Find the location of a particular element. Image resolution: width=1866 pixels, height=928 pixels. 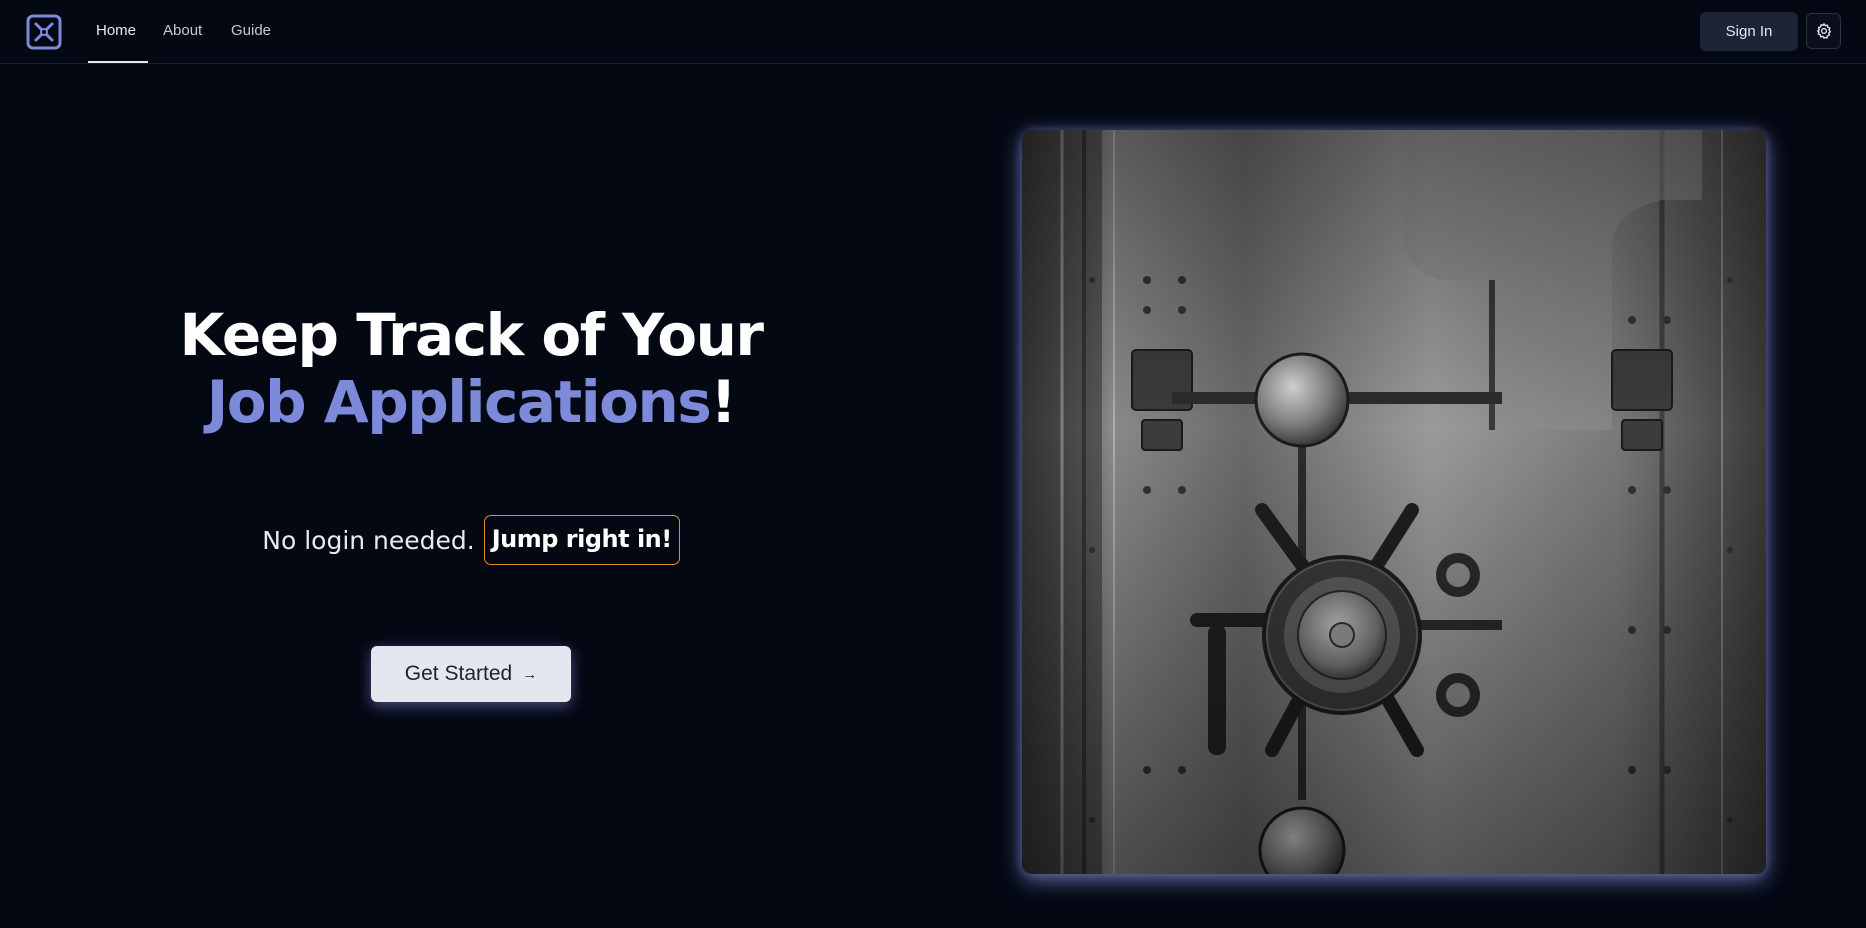

nav-link-home: Home is located at coordinates (116, 32).